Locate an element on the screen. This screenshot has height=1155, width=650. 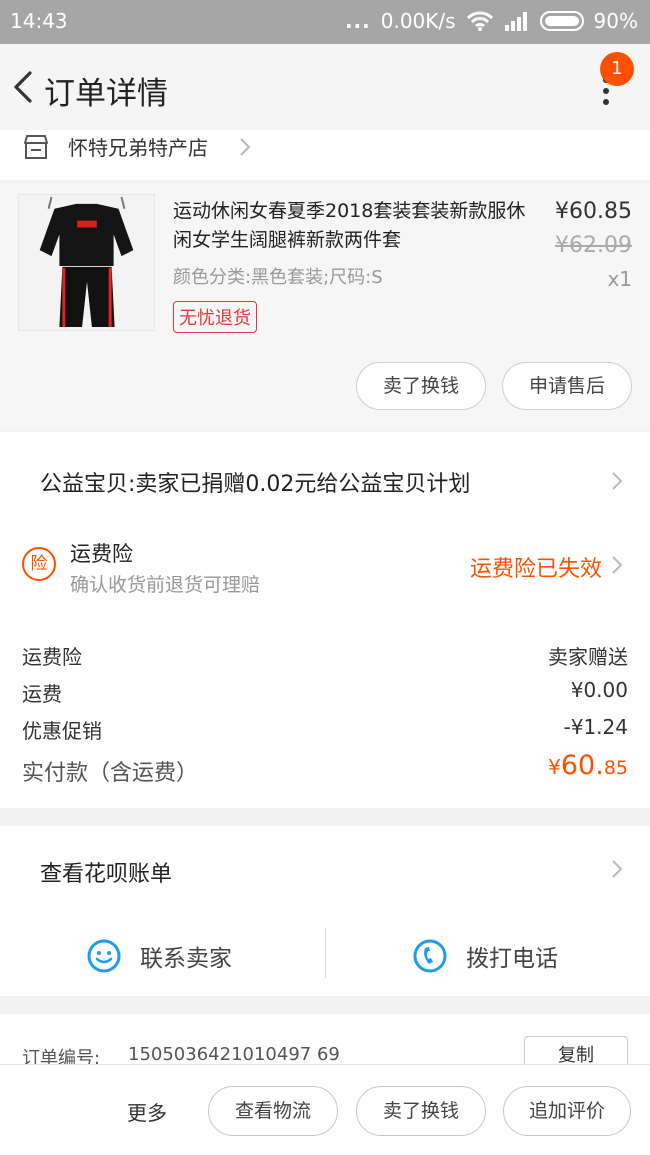
fee-value: -¥1.24 is located at coordinates (595, 727).